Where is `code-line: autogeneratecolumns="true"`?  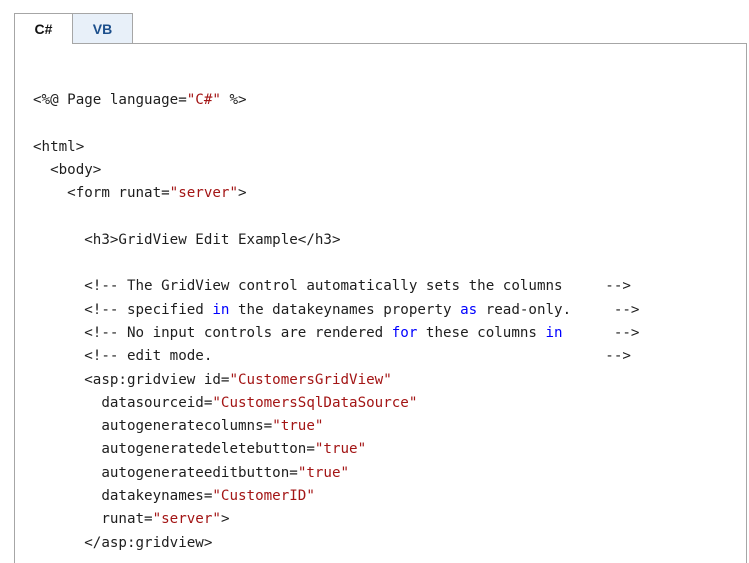
code-line: autogeneratecolumns="true" is located at coordinates (336, 426).